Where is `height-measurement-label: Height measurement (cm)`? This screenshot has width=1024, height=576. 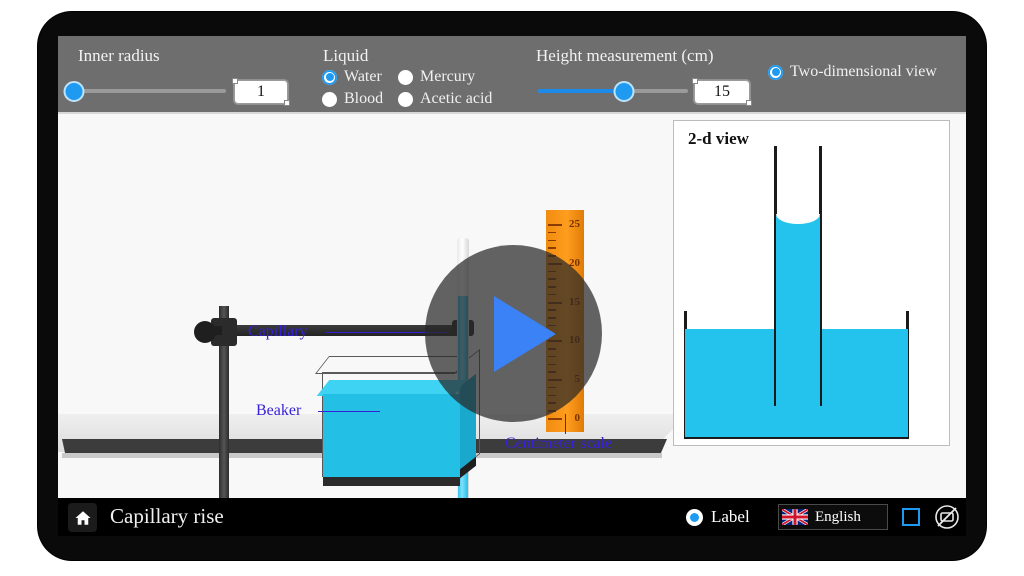
height-measurement-label: Height measurement (cm) is located at coordinates (625, 55).